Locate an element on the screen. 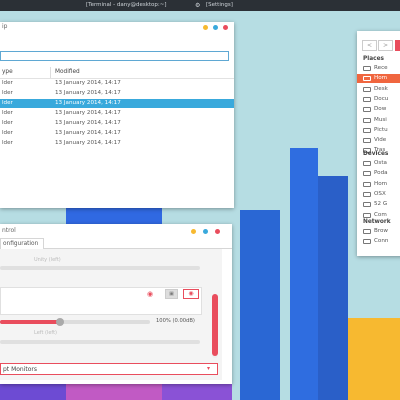  sidebar-item-devices: Poda is located at coordinates (381, 173).